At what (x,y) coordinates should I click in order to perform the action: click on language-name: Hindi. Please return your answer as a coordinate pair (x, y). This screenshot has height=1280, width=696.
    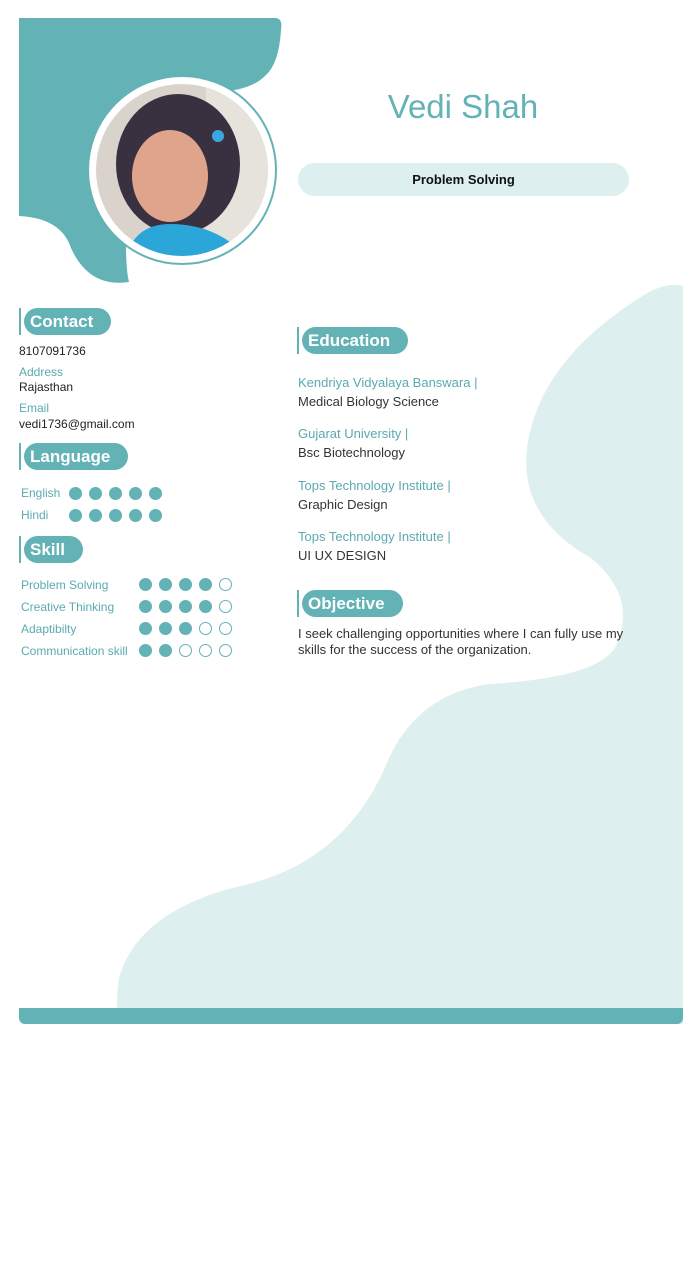
    Looking at the image, I should click on (35, 515).